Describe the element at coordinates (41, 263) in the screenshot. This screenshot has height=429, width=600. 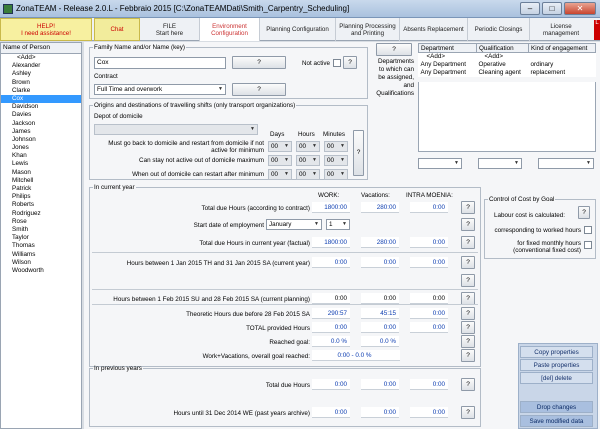
I see `person-list-item: Wilson` at that location.